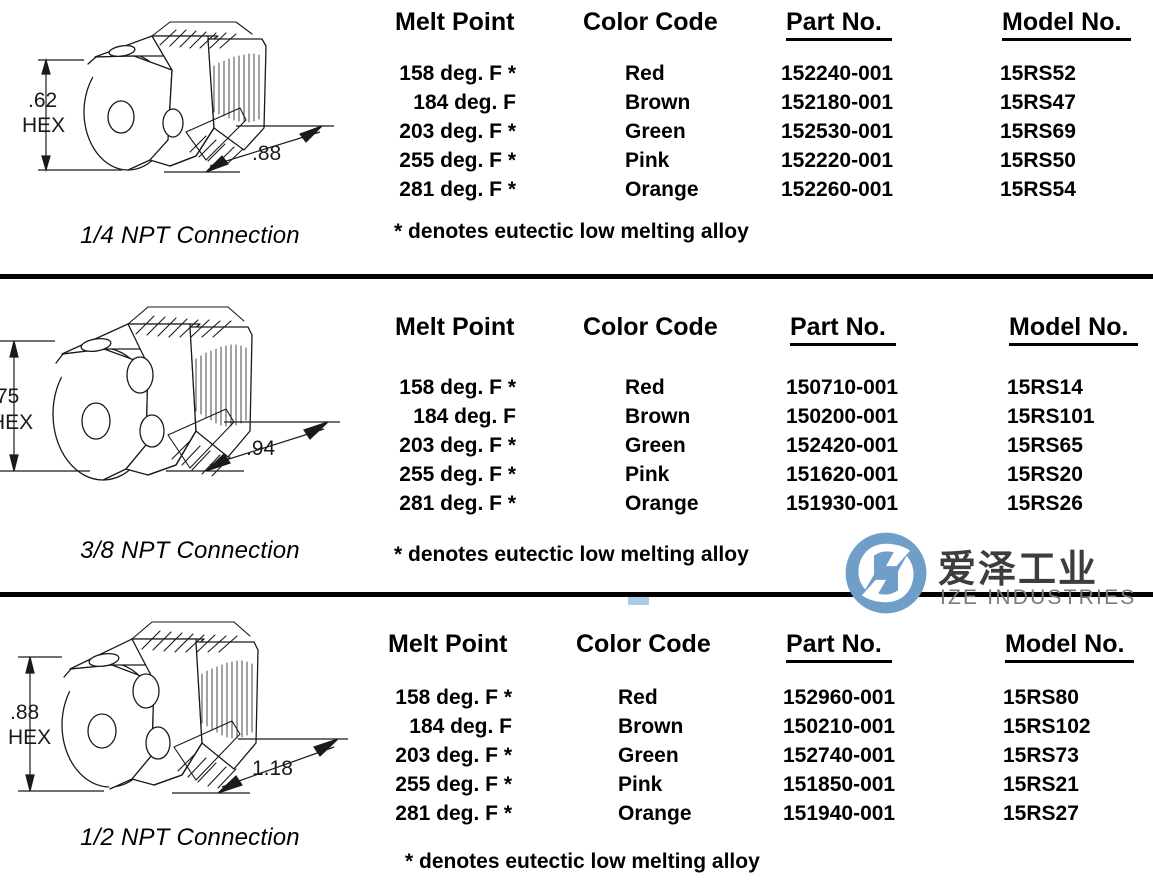 The image size is (1153, 885). Describe the element at coordinates (842, 416) in the screenshot. I see `cell-part-no: 150200-001` at that location.